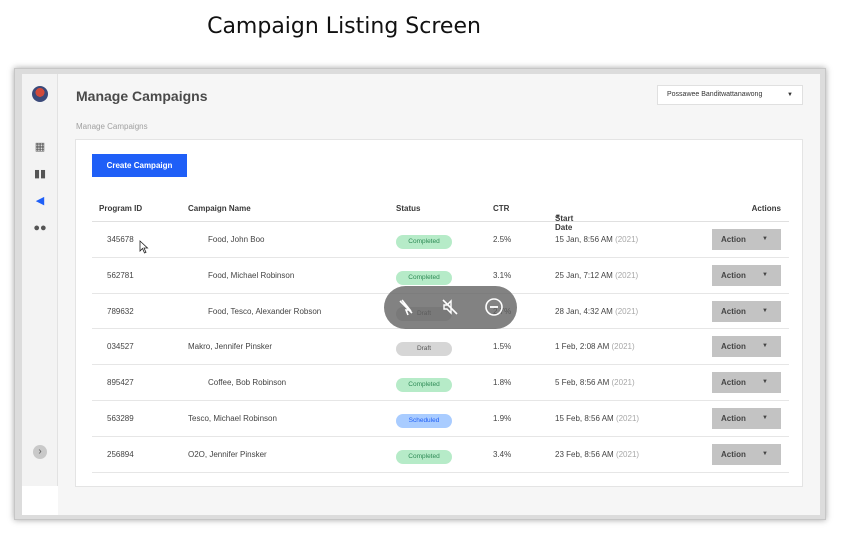  What do you see at coordinates (144, 247) in the screenshot?
I see `mouse-pointer-icon` at bounding box center [144, 247].